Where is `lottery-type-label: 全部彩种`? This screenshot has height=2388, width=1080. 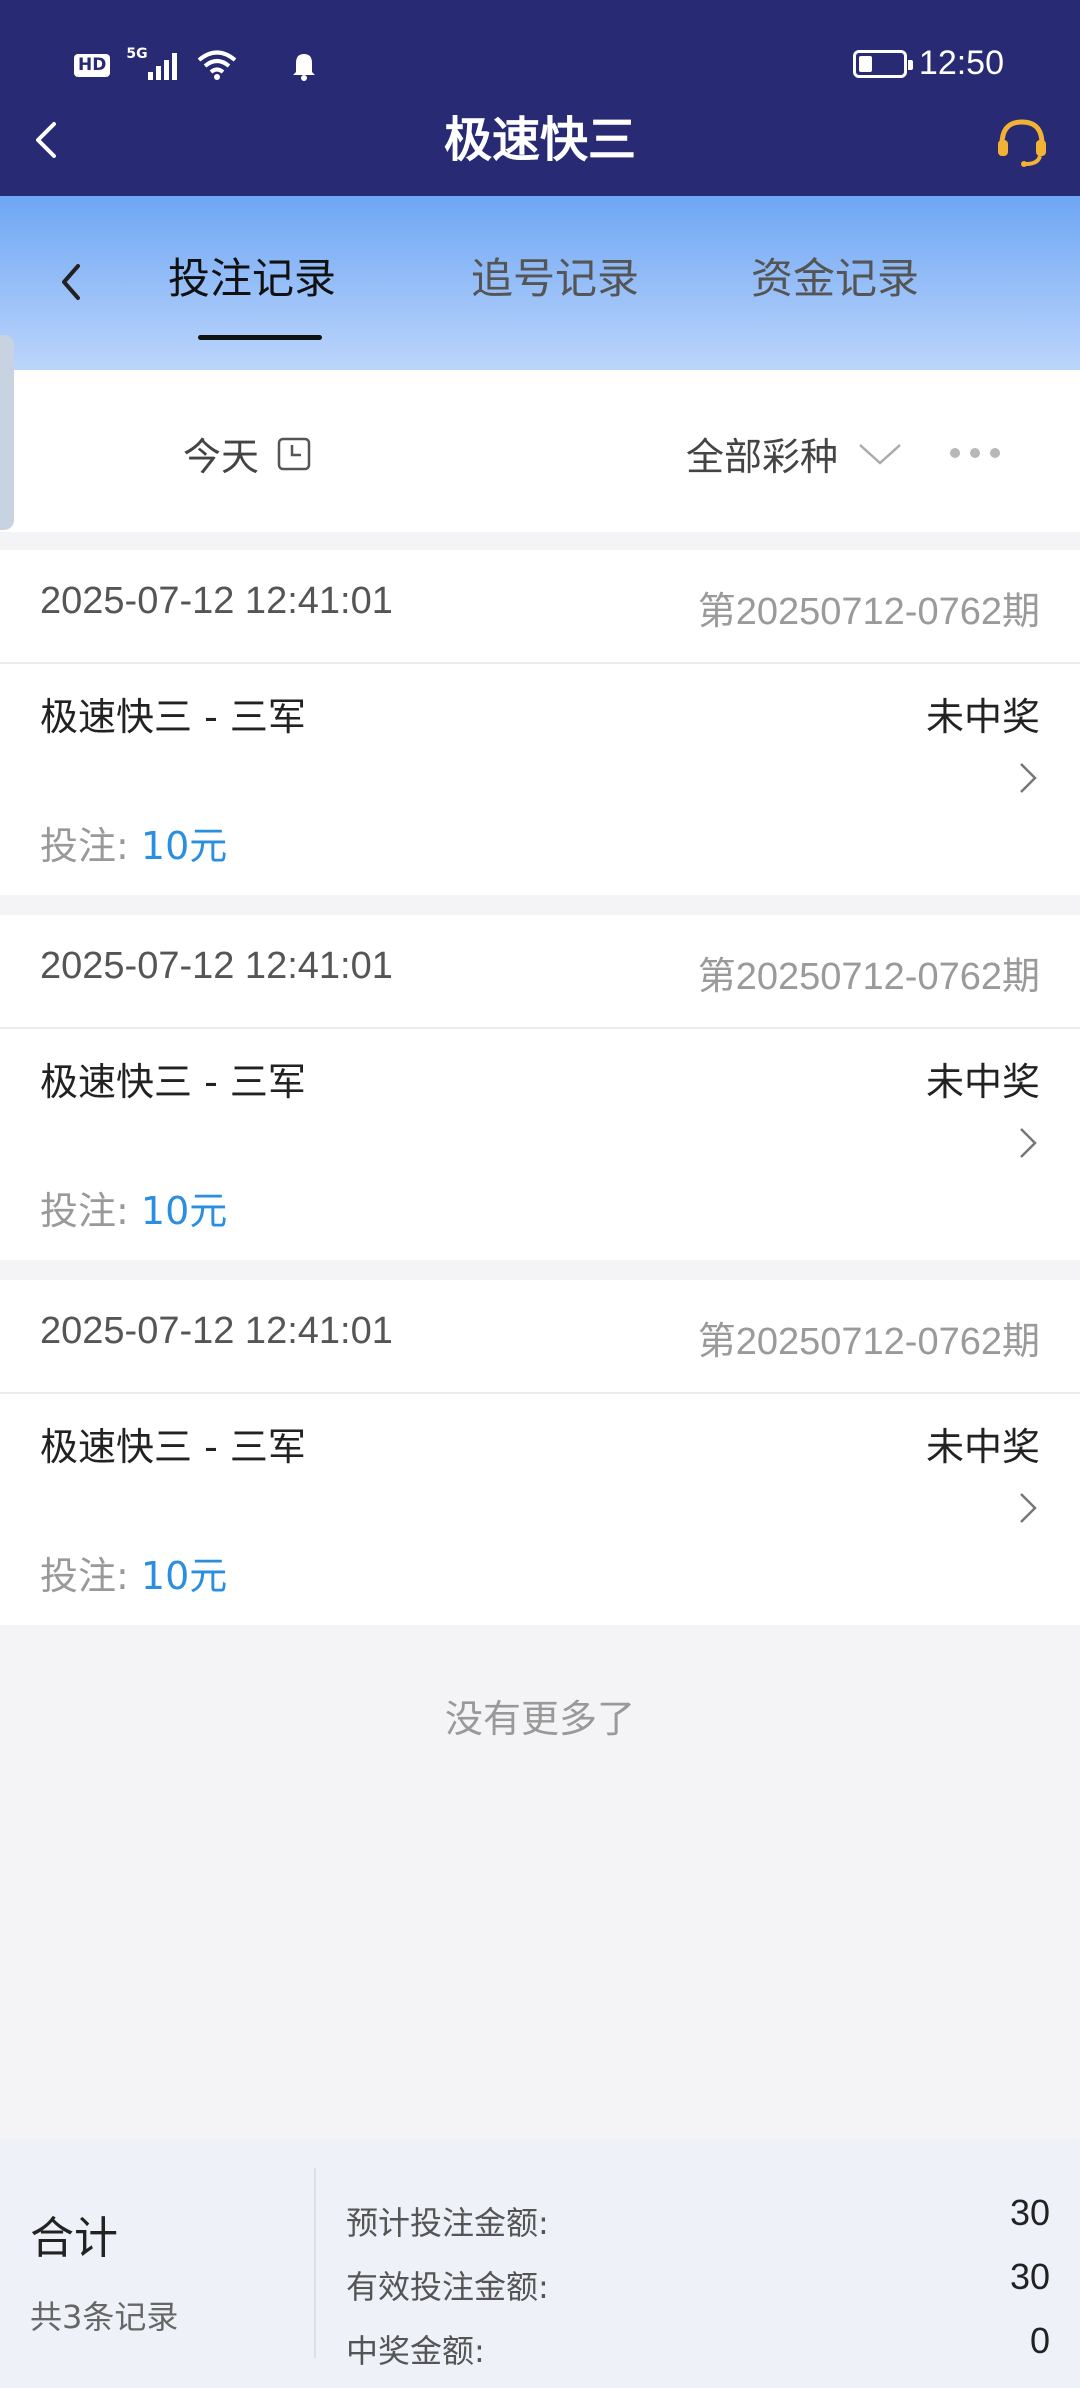 lottery-type-label: 全部彩种 is located at coordinates (762, 457).